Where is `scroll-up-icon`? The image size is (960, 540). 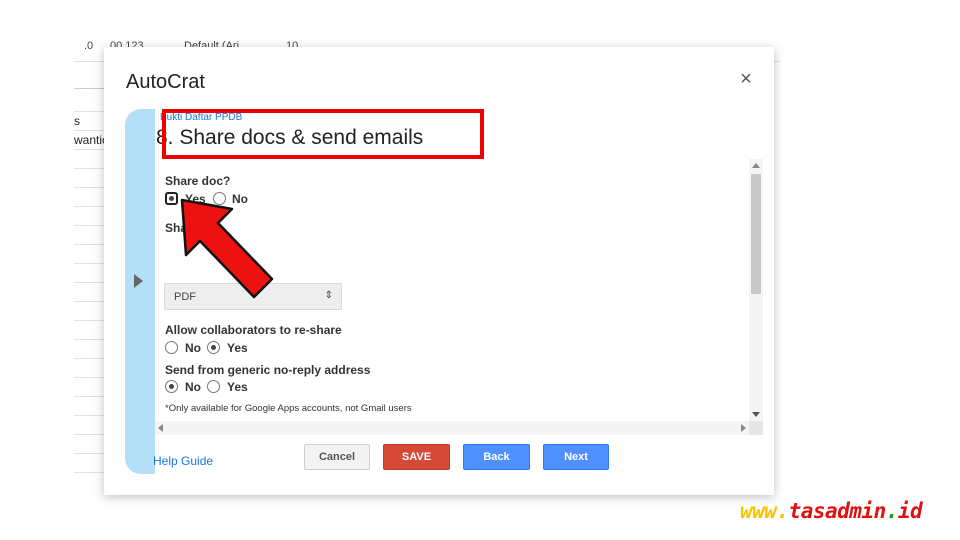
scroll-up-icon is located at coordinates (756, 165).